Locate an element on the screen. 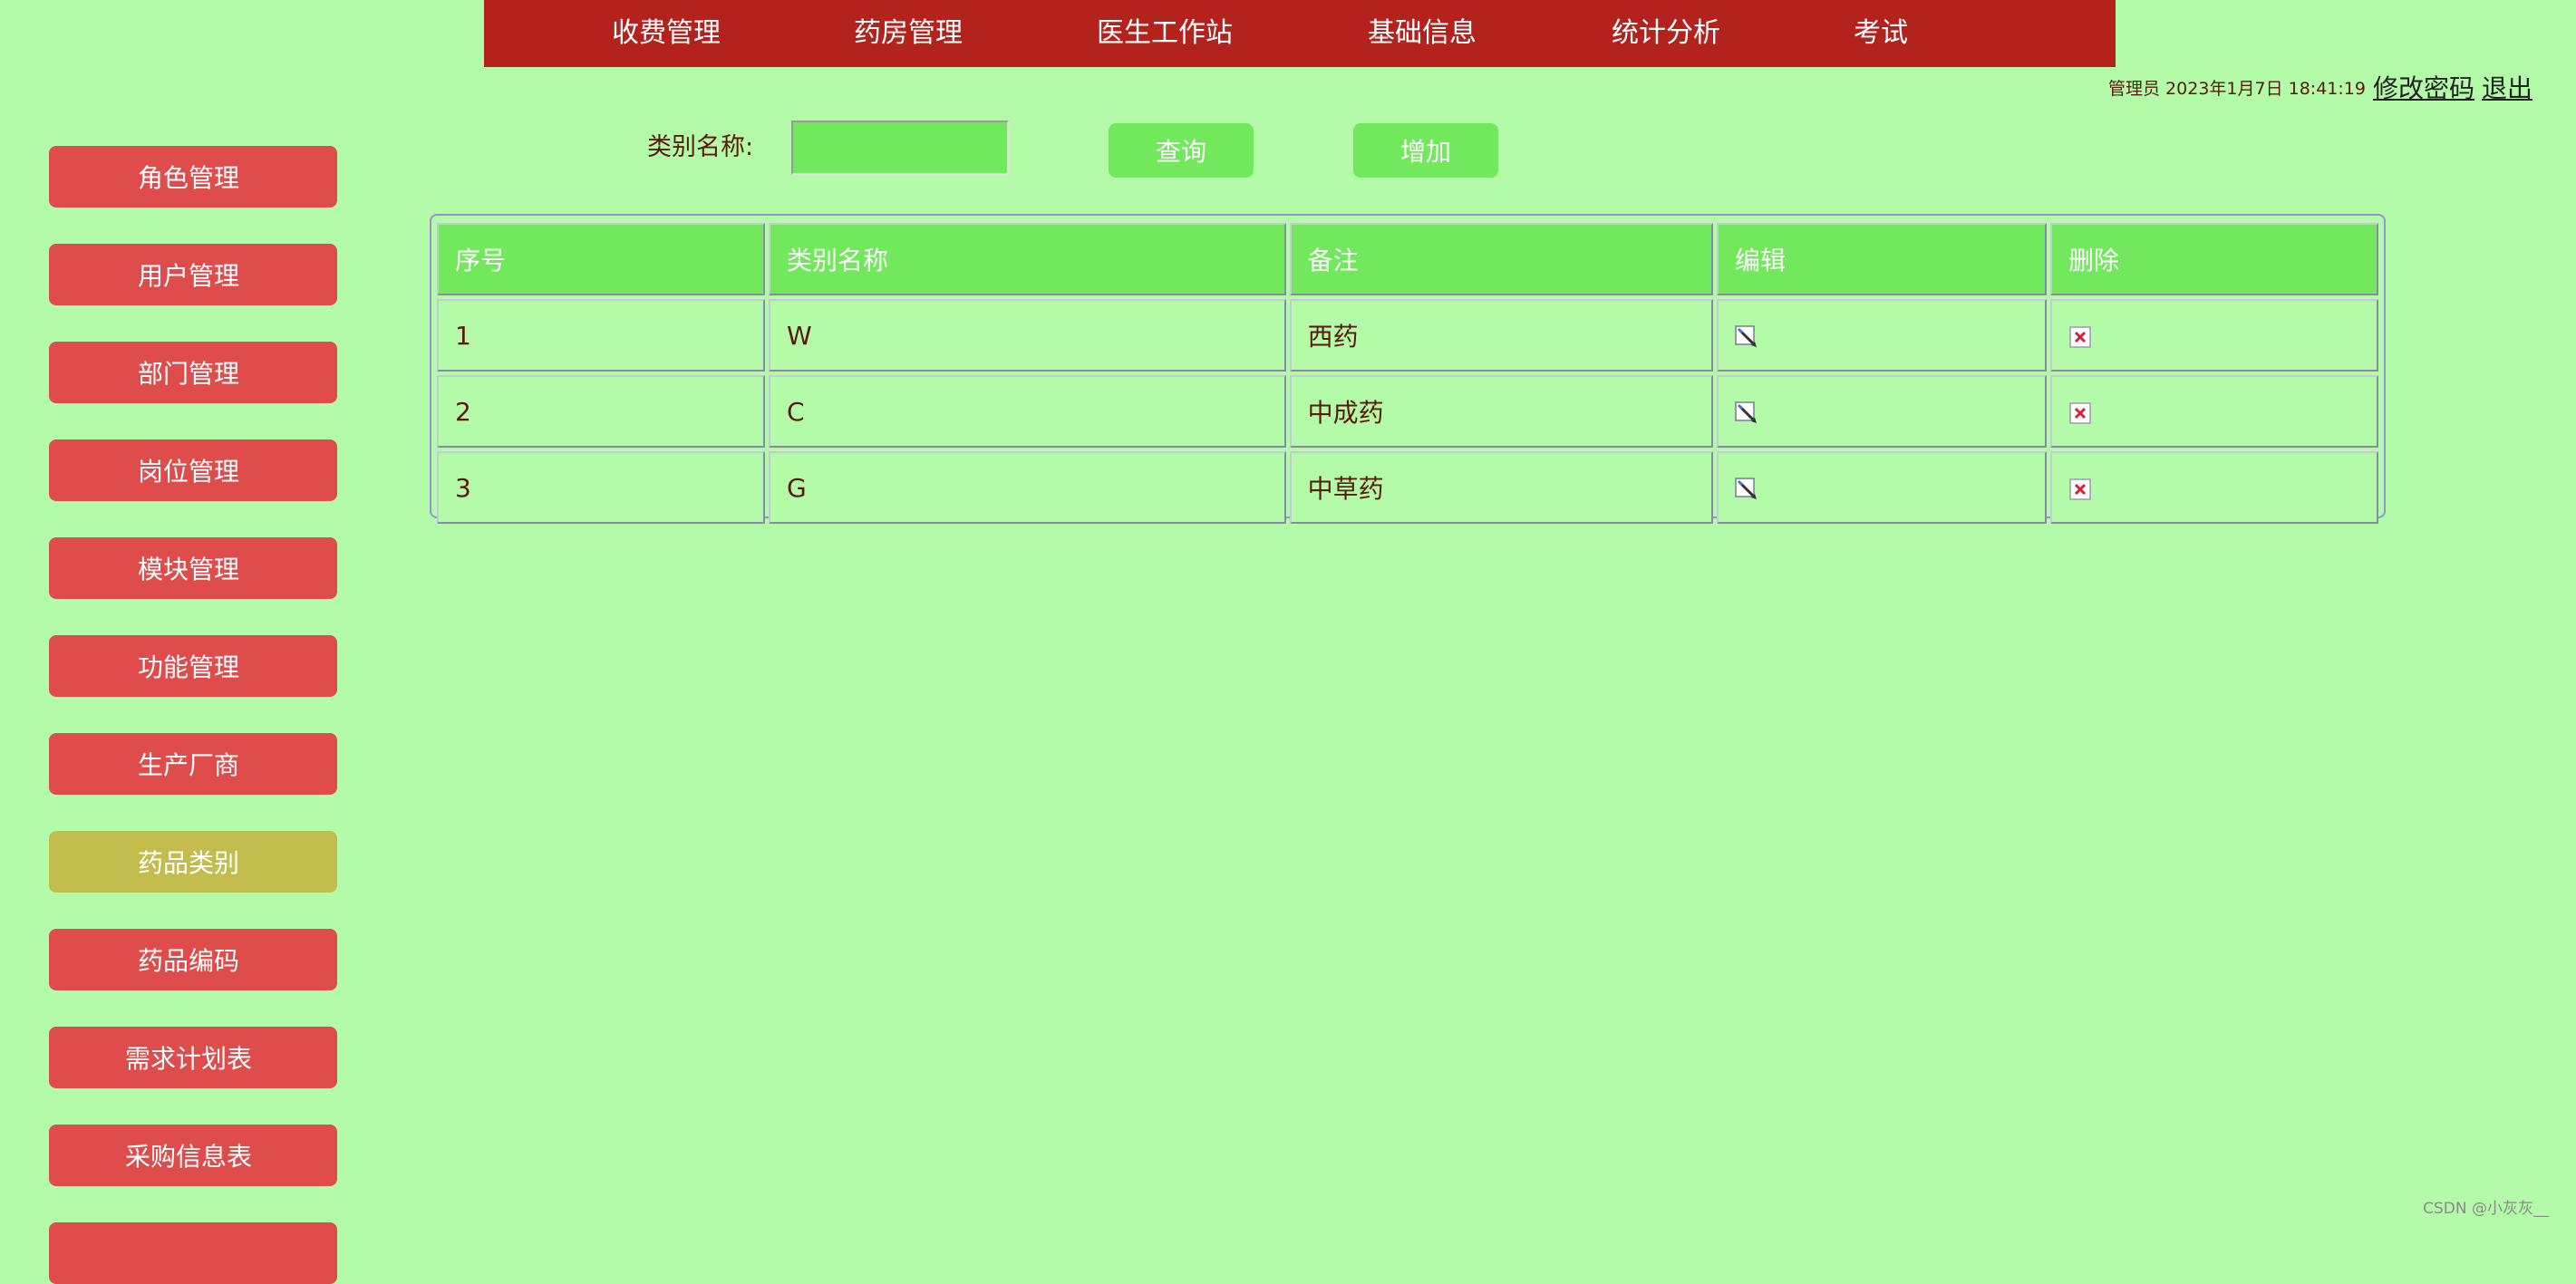  cell-remark: 西药 is located at coordinates (1501, 336).